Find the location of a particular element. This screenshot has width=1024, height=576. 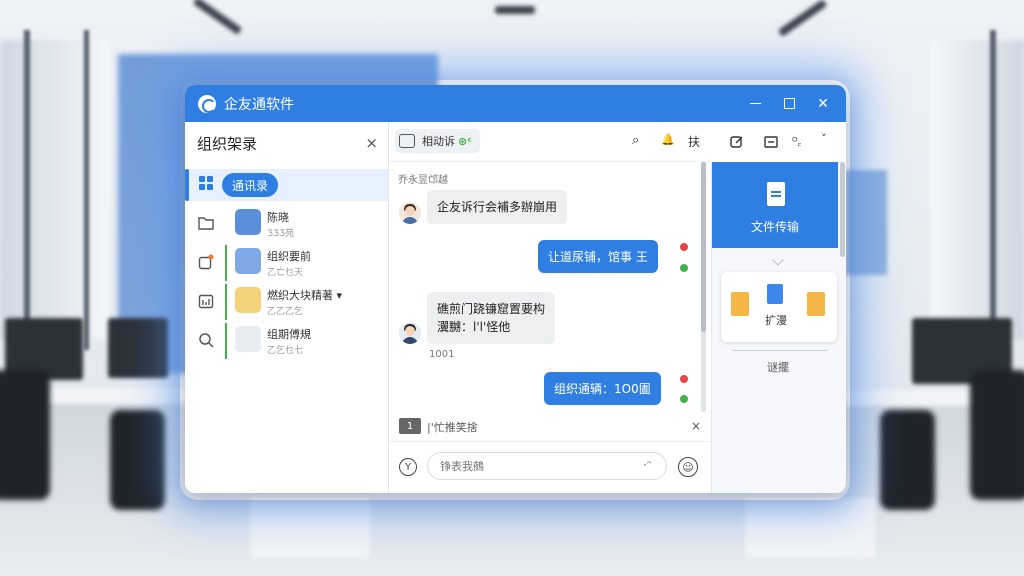

message-bubble-in: 企友诉行会補多辦崩用 is located at coordinates (497, 207).